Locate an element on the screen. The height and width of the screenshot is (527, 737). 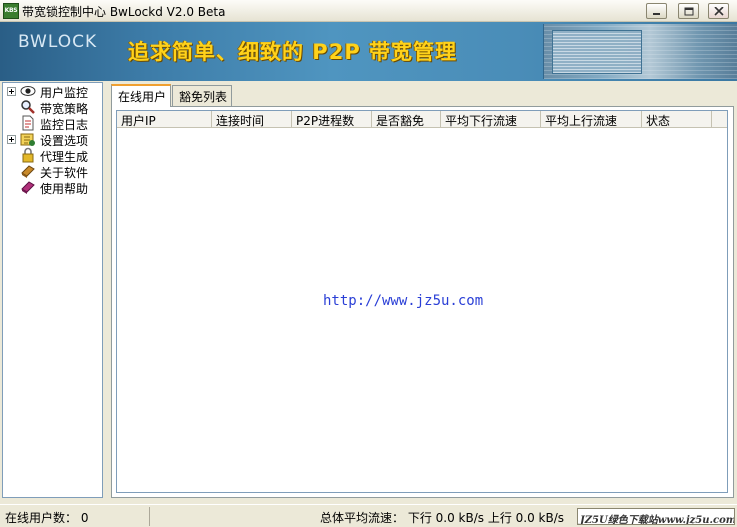
lock-icon is located at coordinates (28, 155).